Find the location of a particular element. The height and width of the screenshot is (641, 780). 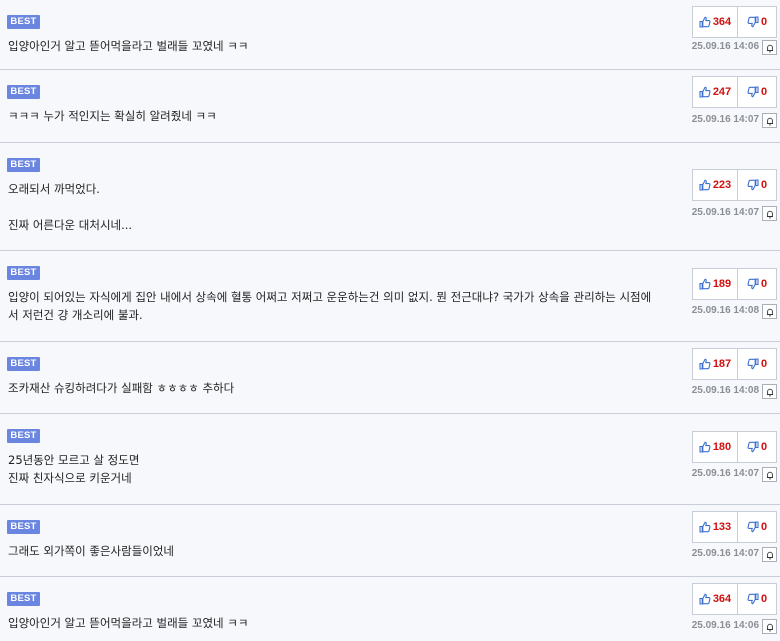

upvote-button: 223 is located at coordinates (715, 185).